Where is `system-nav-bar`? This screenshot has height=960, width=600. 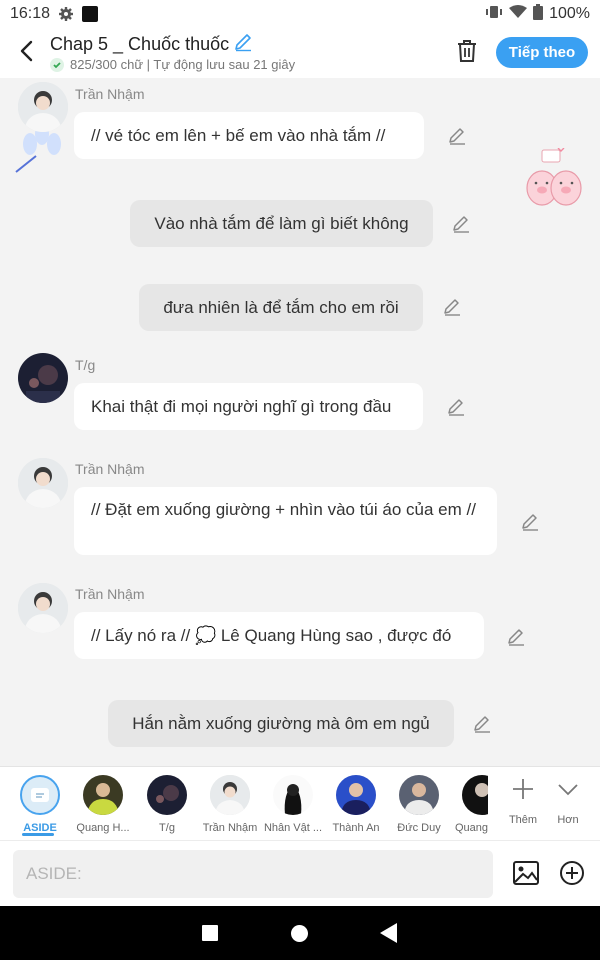 system-nav-bar is located at coordinates (300, 933).